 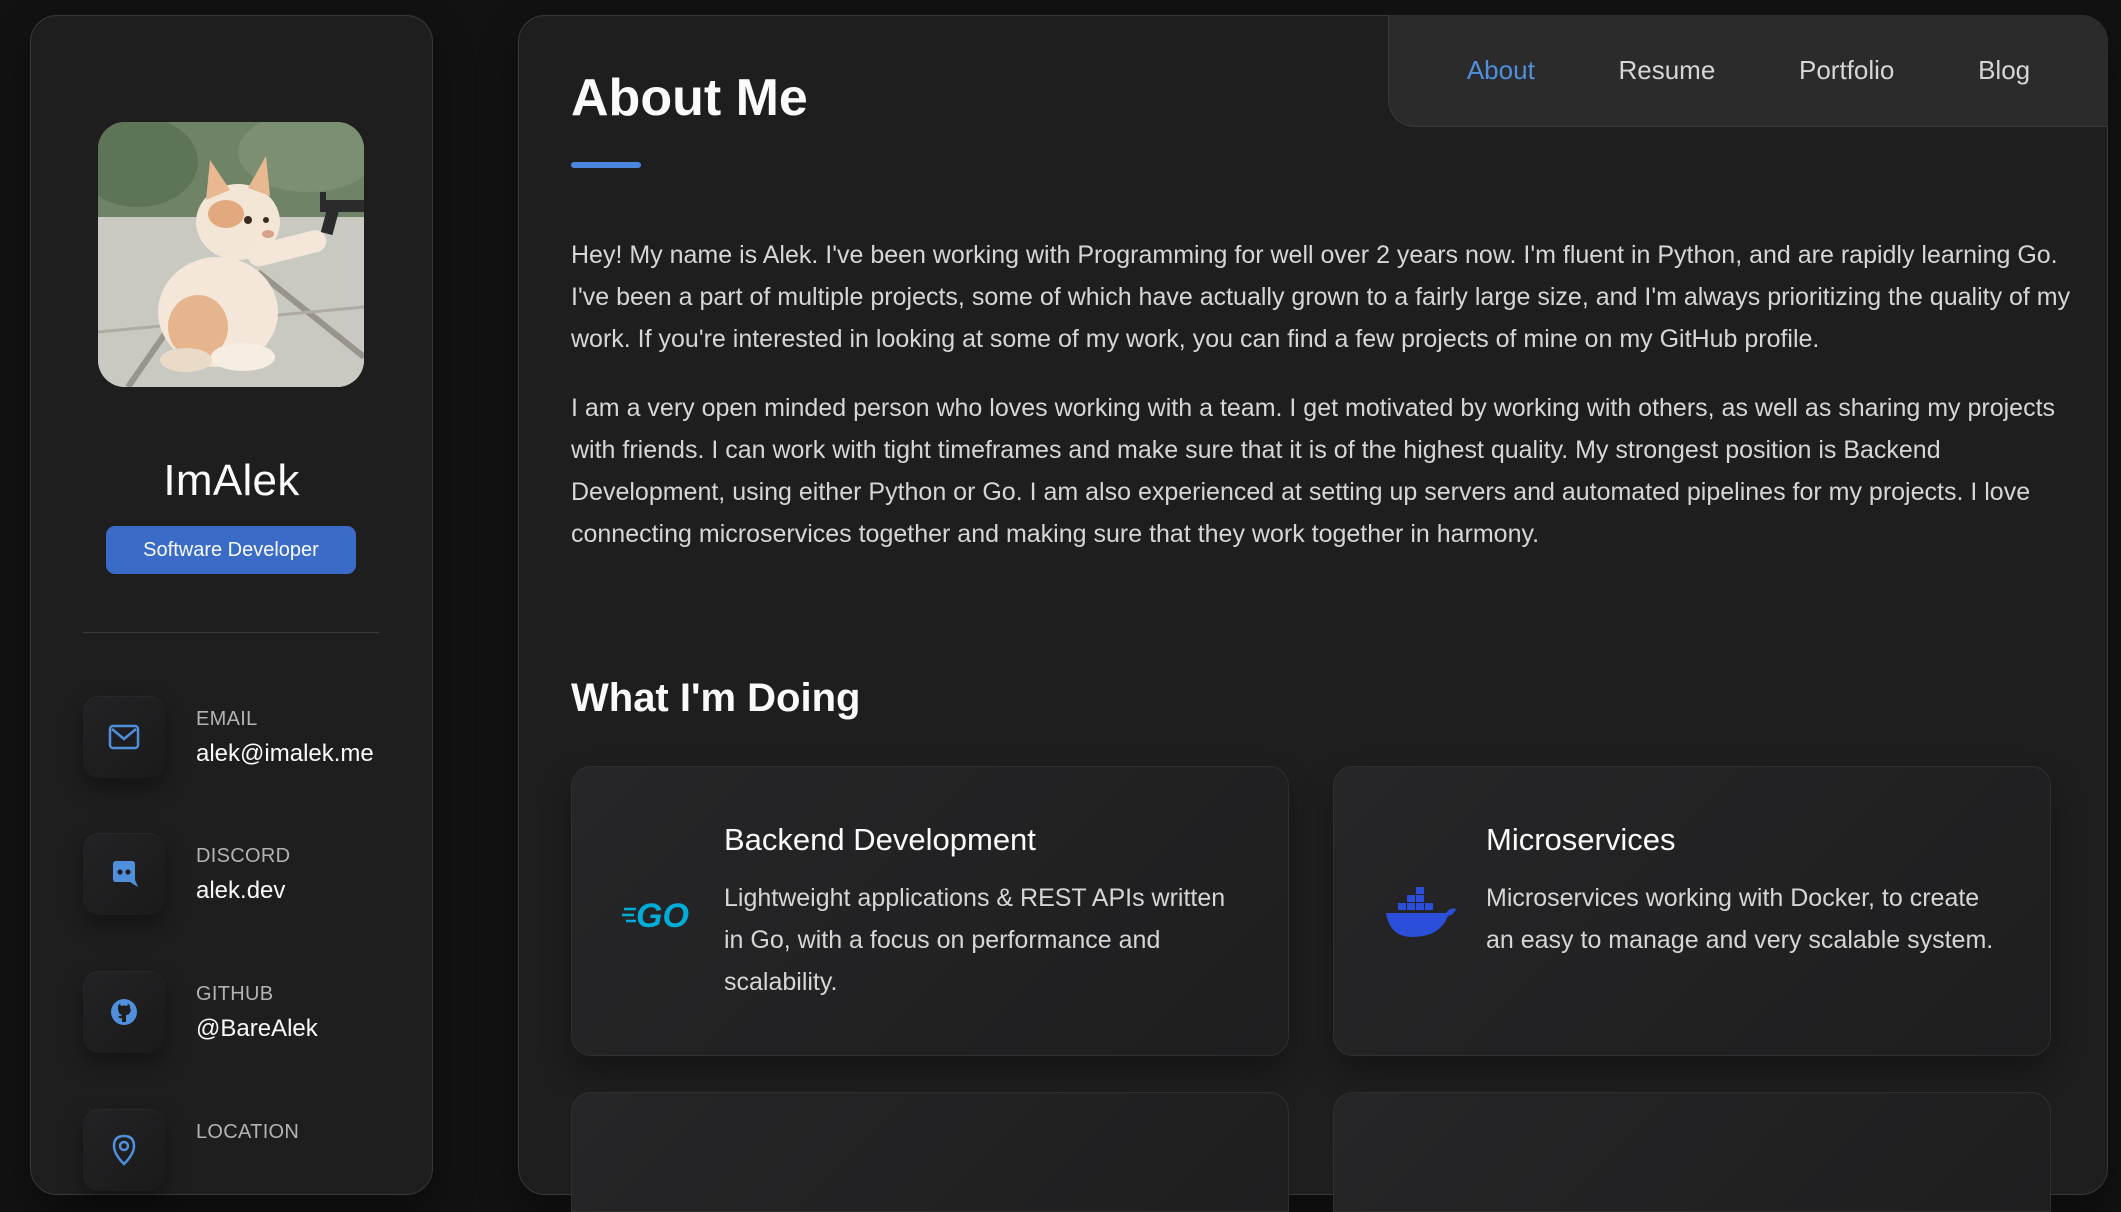 I want to click on avatar, so click(x=231, y=254).